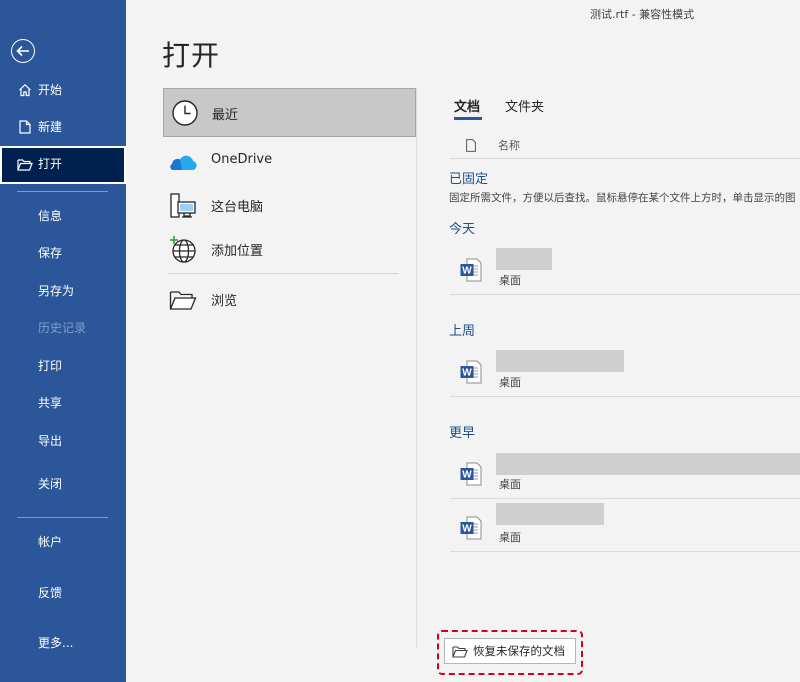 The height and width of the screenshot is (682, 800). I want to click on back-arrow-icon, so click(23, 51).